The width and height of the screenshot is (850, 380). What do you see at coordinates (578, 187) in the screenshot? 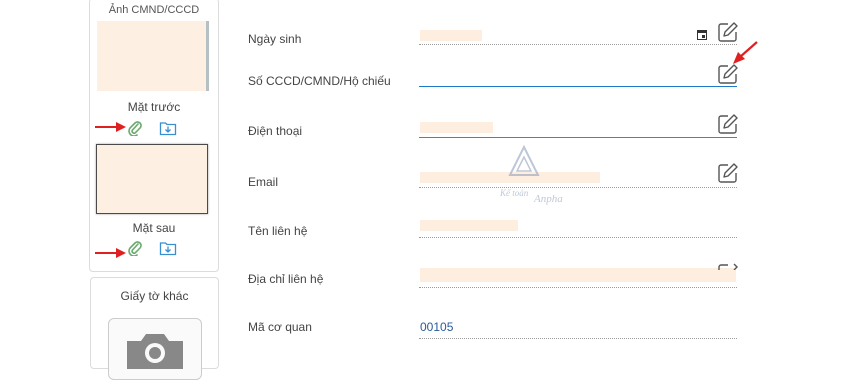
I see `email-input` at bounding box center [578, 187].